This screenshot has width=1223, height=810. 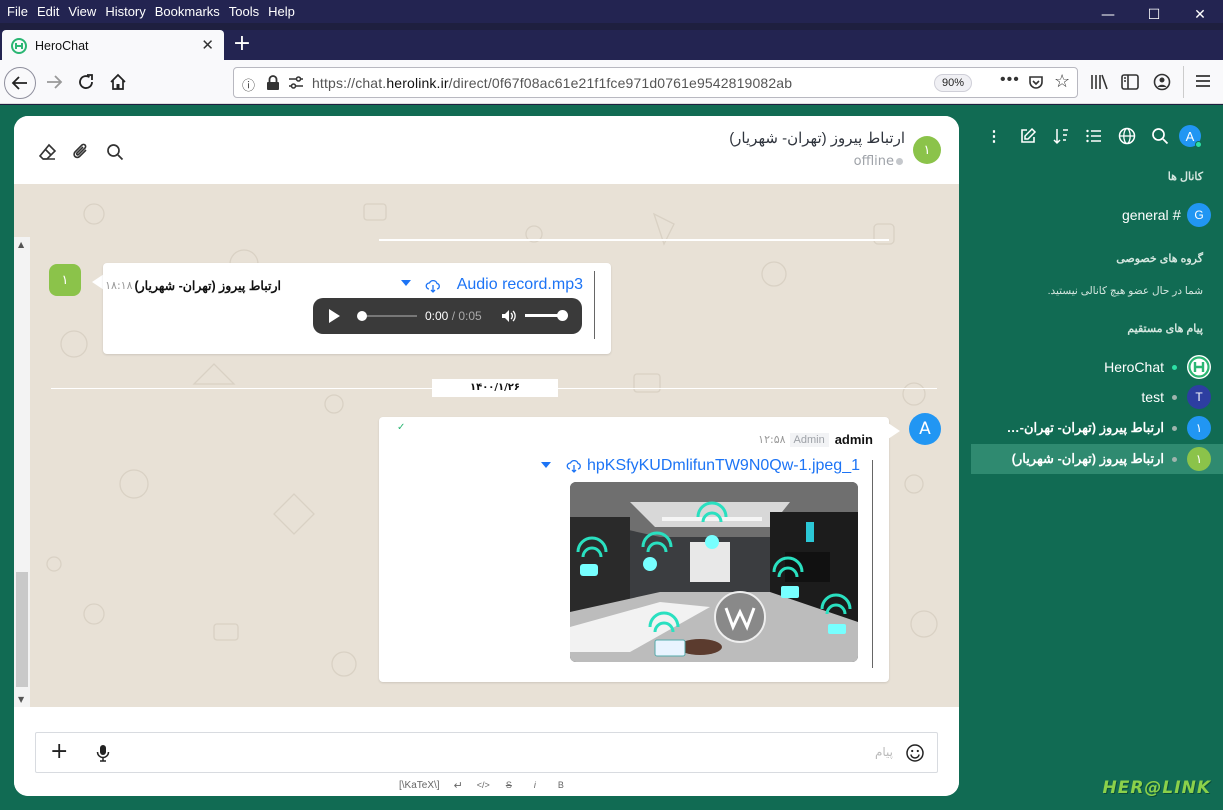 What do you see at coordinates (894, 431) in the screenshot?
I see `bubble-tail` at bounding box center [894, 431].